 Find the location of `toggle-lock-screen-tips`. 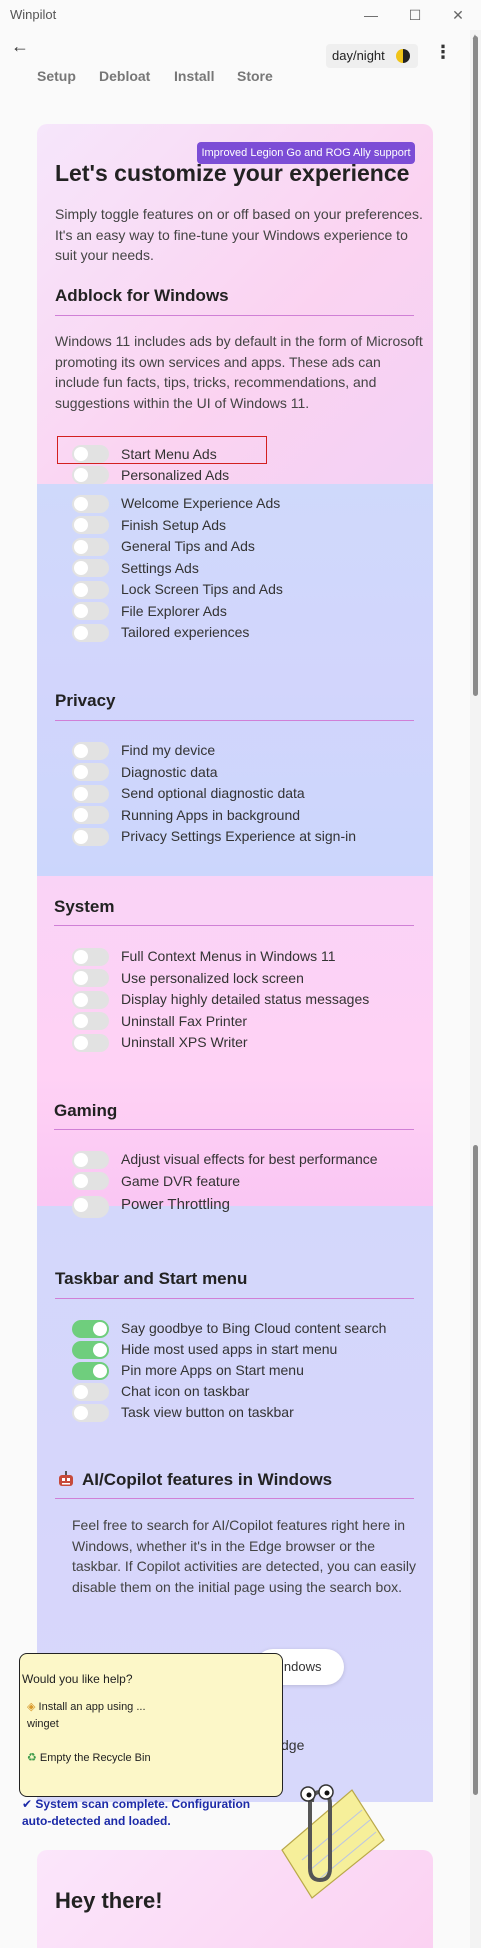

toggle-lock-screen-tips is located at coordinates (90, 590).